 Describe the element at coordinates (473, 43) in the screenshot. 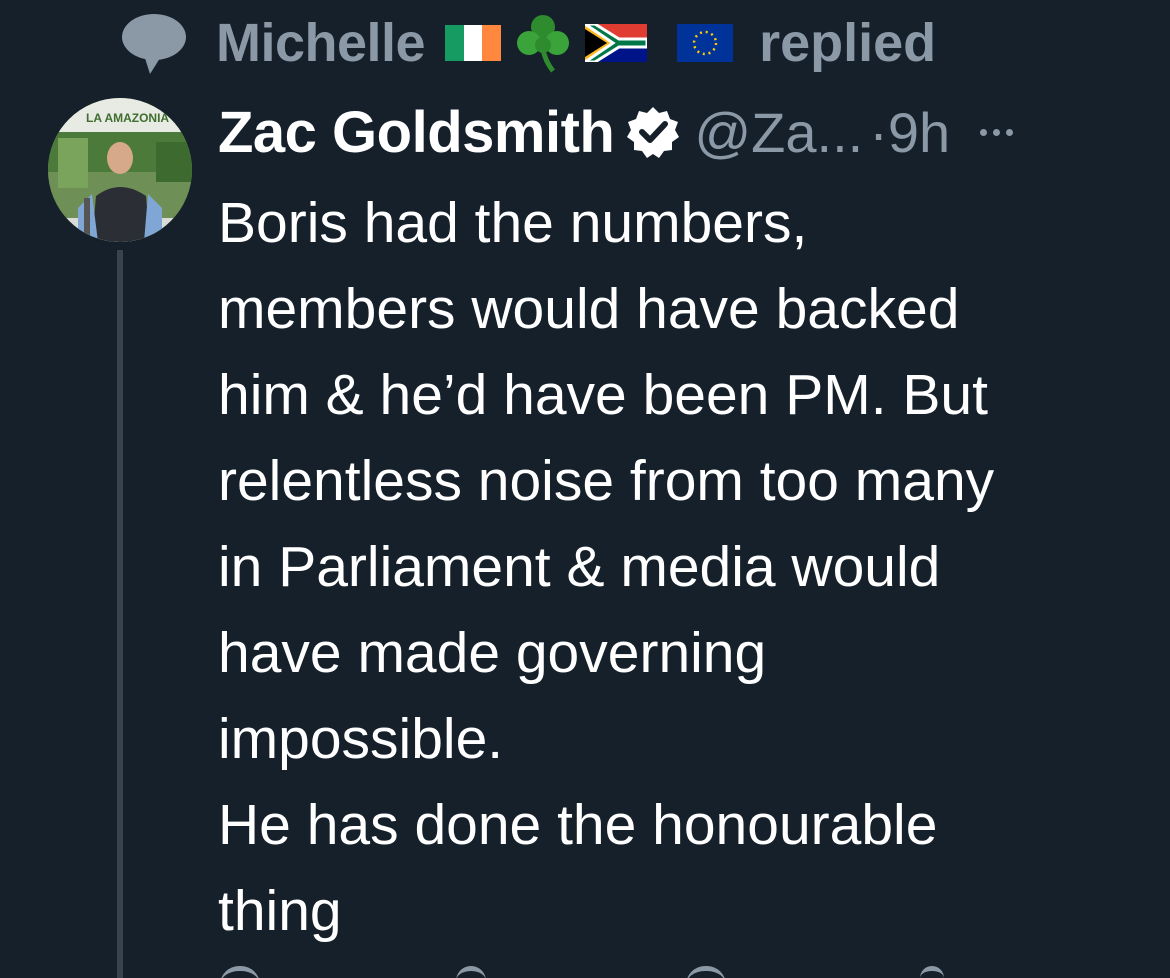

I see `ireland-flag-icon` at that location.